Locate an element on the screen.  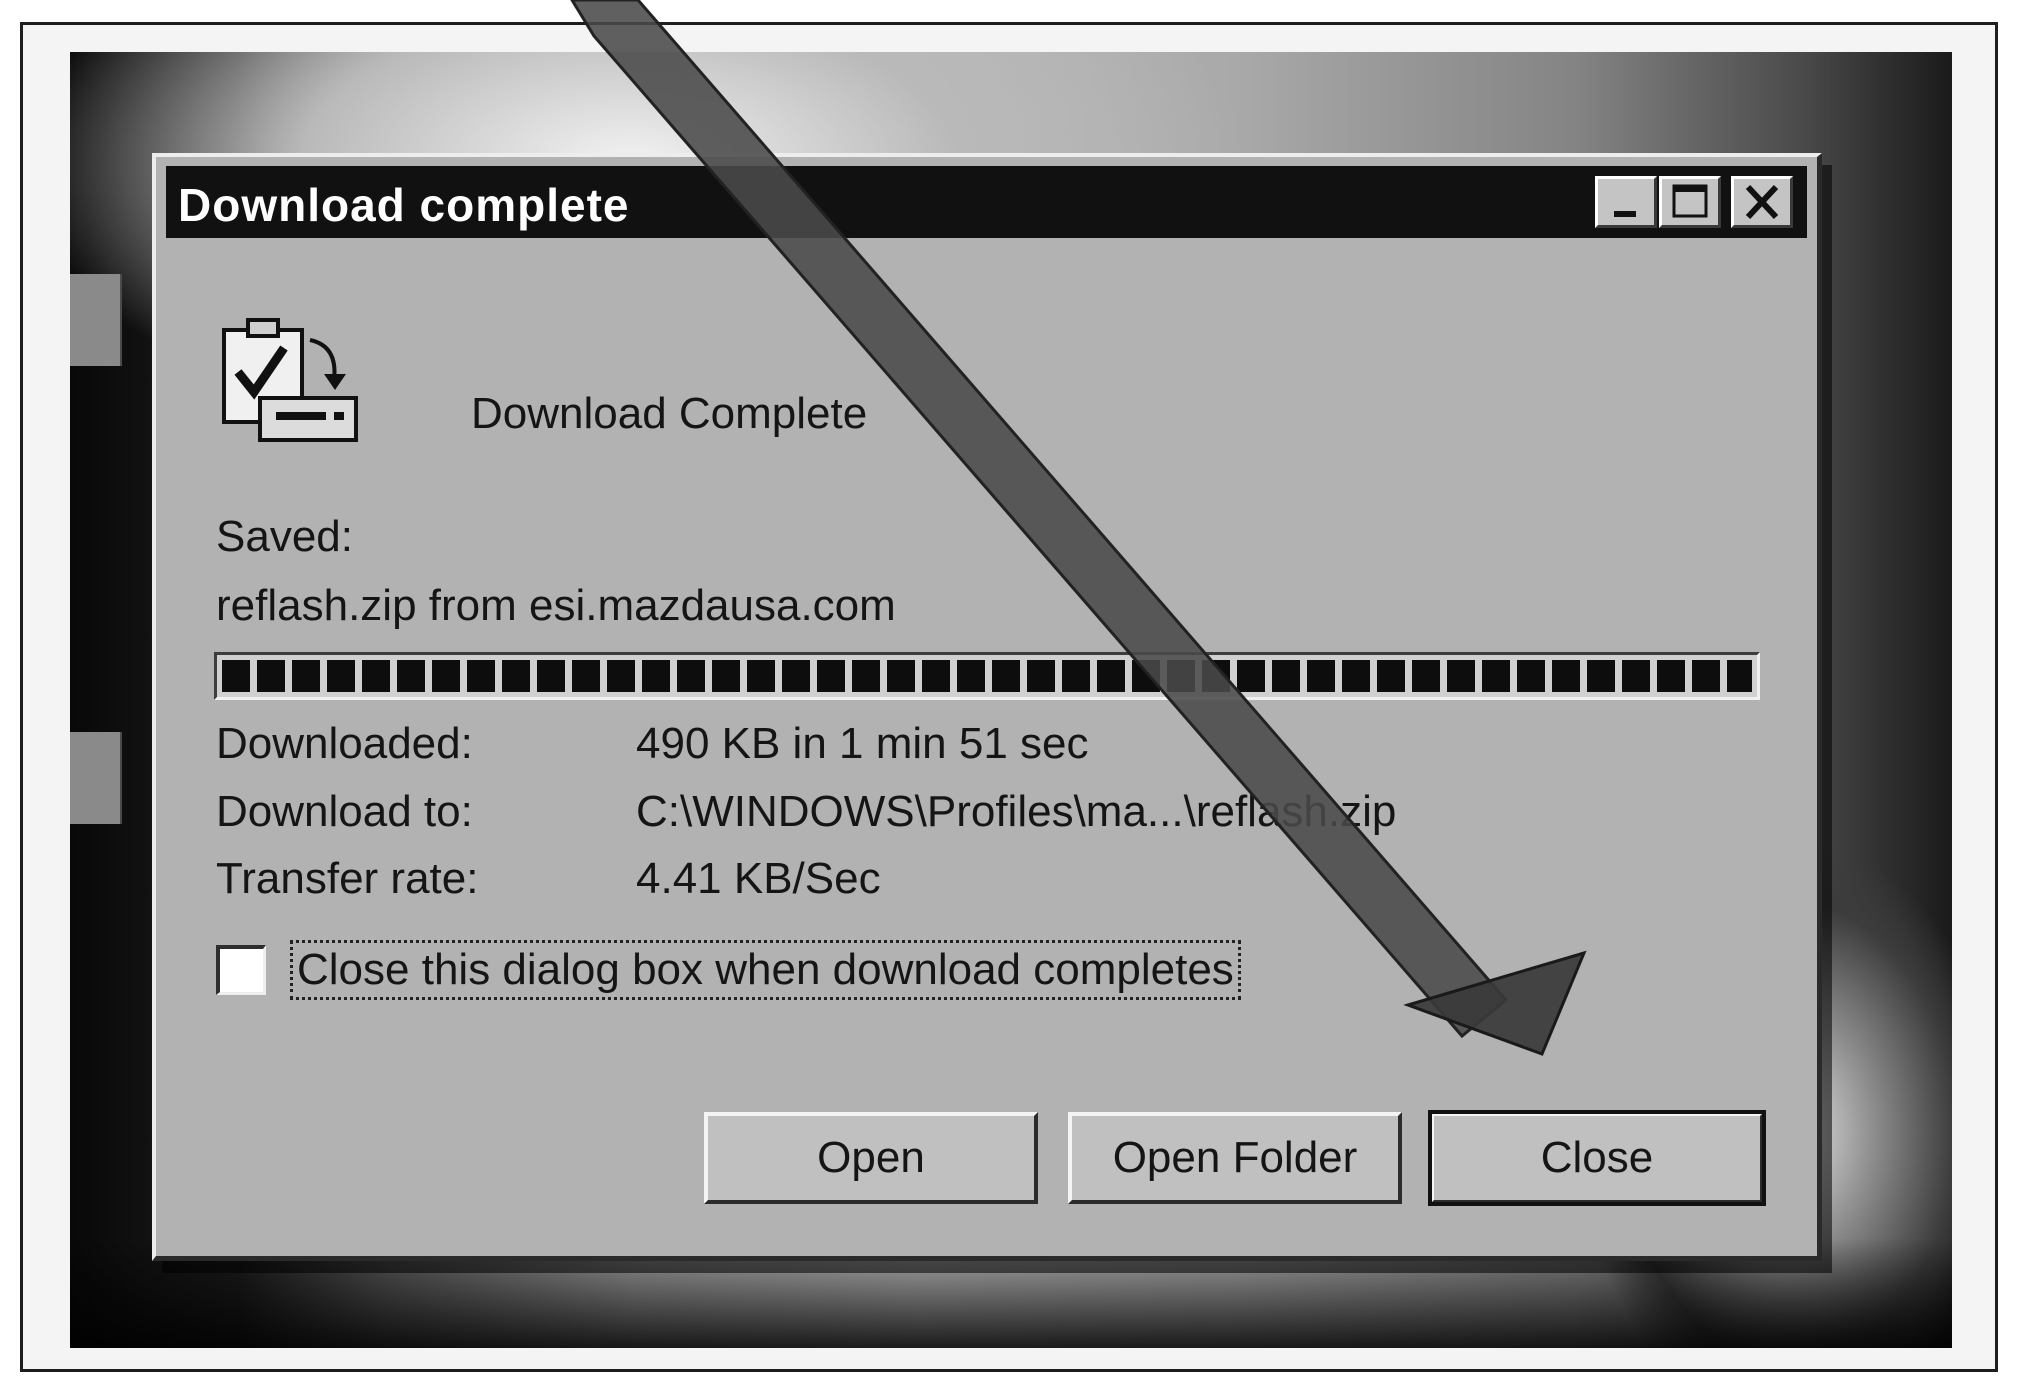
maximize-icon is located at coordinates (1690, 201).